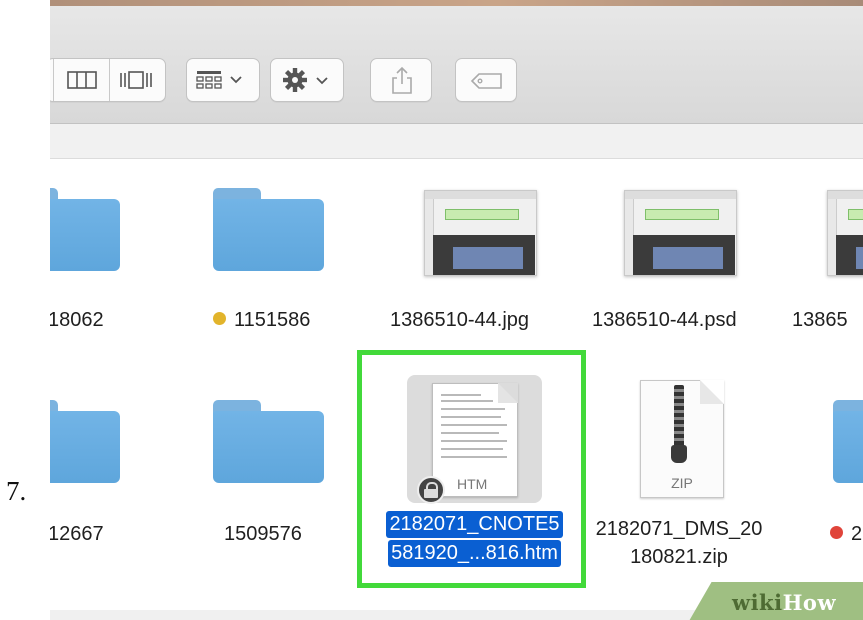 The width and height of the screenshot is (863, 620). What do you see at coordinates (108, 80) in the screenshot?
I see `view-mode-group` at bounding box center [108, 80].